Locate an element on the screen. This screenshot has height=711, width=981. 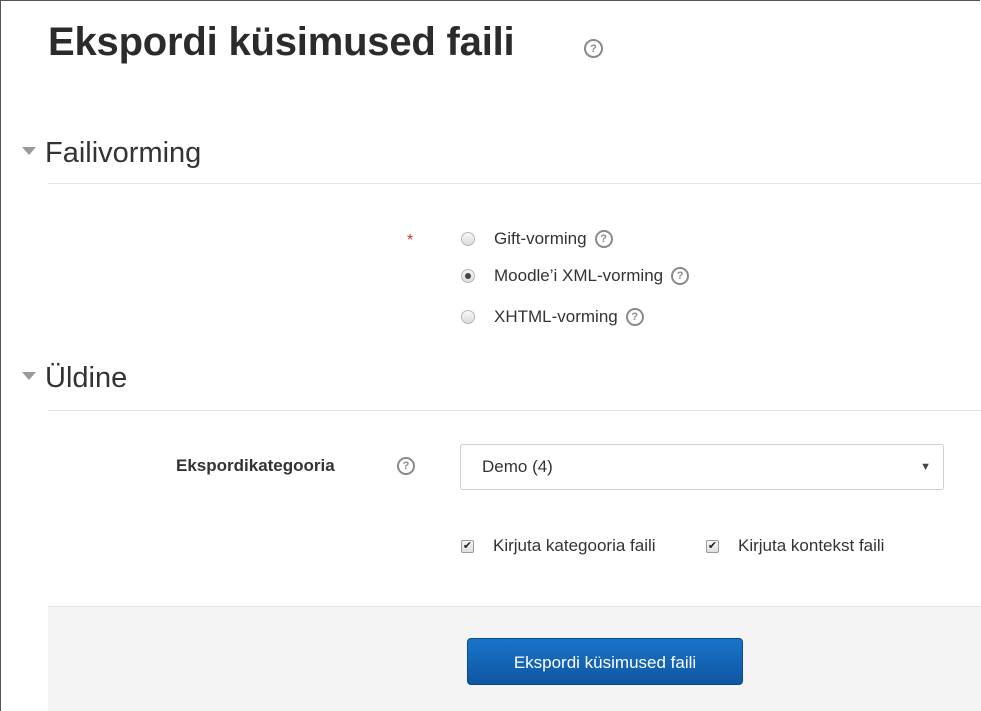
section-header-file-format: Failivorming is located at coordinates (111, 153).